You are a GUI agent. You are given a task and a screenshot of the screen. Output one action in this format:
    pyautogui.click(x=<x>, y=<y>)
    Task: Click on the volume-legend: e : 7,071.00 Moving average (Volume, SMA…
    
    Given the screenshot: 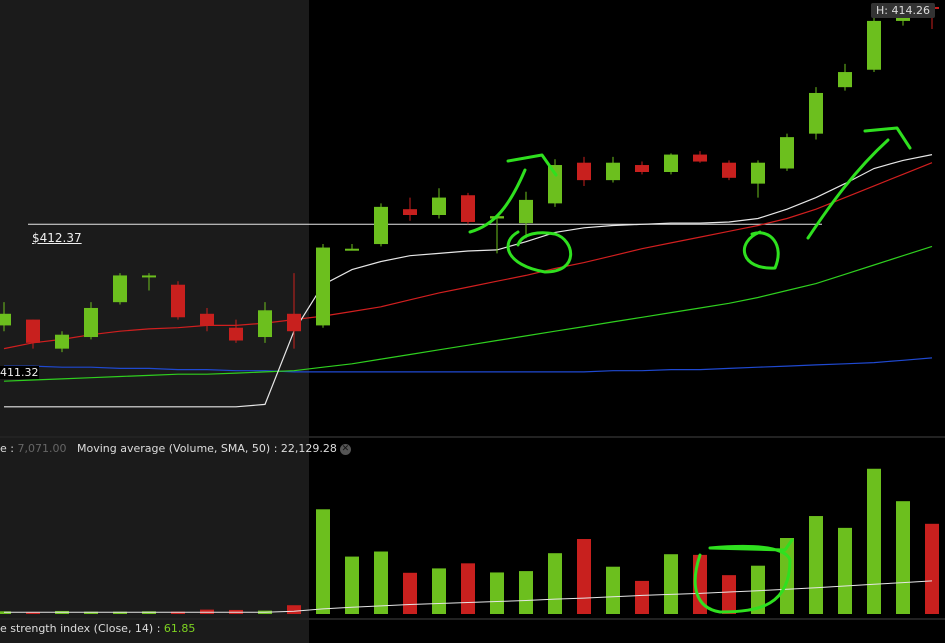 What is the action you would take?
    pyautogui.click(x=175, y=448)
    